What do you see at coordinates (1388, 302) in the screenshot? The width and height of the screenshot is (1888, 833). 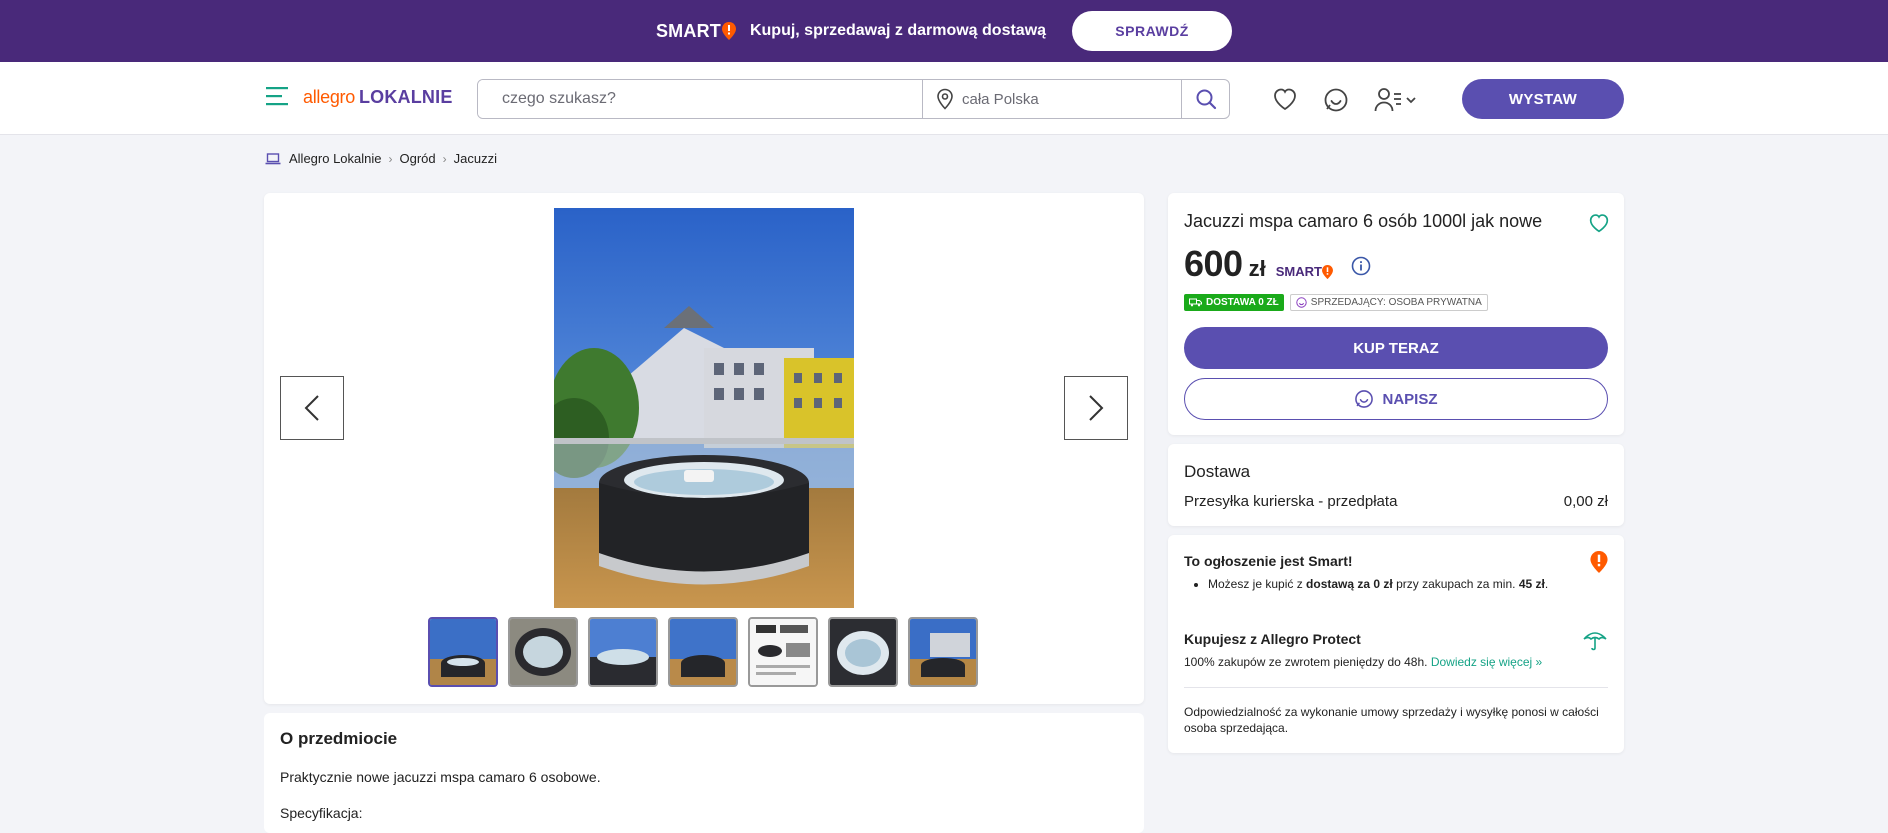 I see `seller-badge: SPRZEDAJĄCY: OSOBA PRYWATNA` at bounding box center [1388, 302].